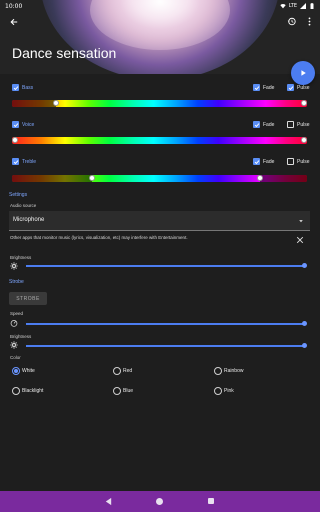 Image resolution: width=320 pixels, height=512 pixels. Describe the element at coordinates (312, 6) in the screenshot. I see `battery-icon` at that location.